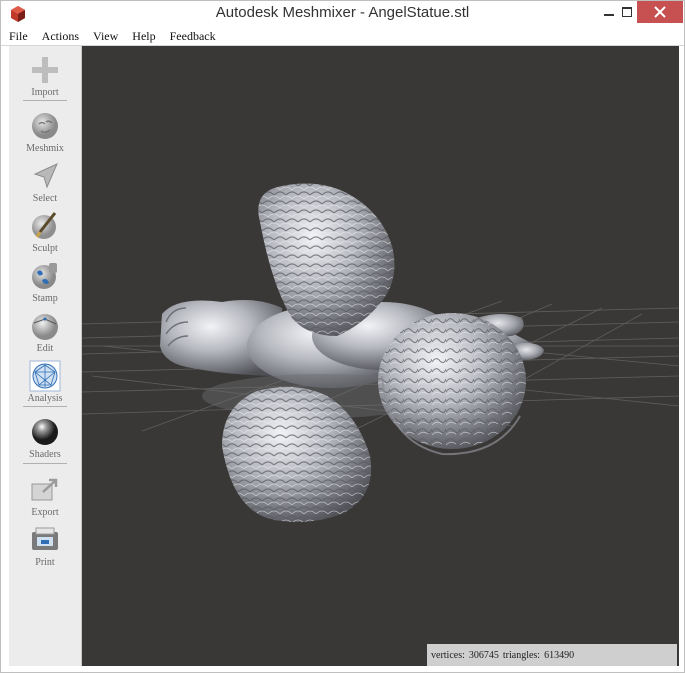 The width and height of the screenshot is (685, 673). I want to click on tool-label: Export, so click(45, 512).